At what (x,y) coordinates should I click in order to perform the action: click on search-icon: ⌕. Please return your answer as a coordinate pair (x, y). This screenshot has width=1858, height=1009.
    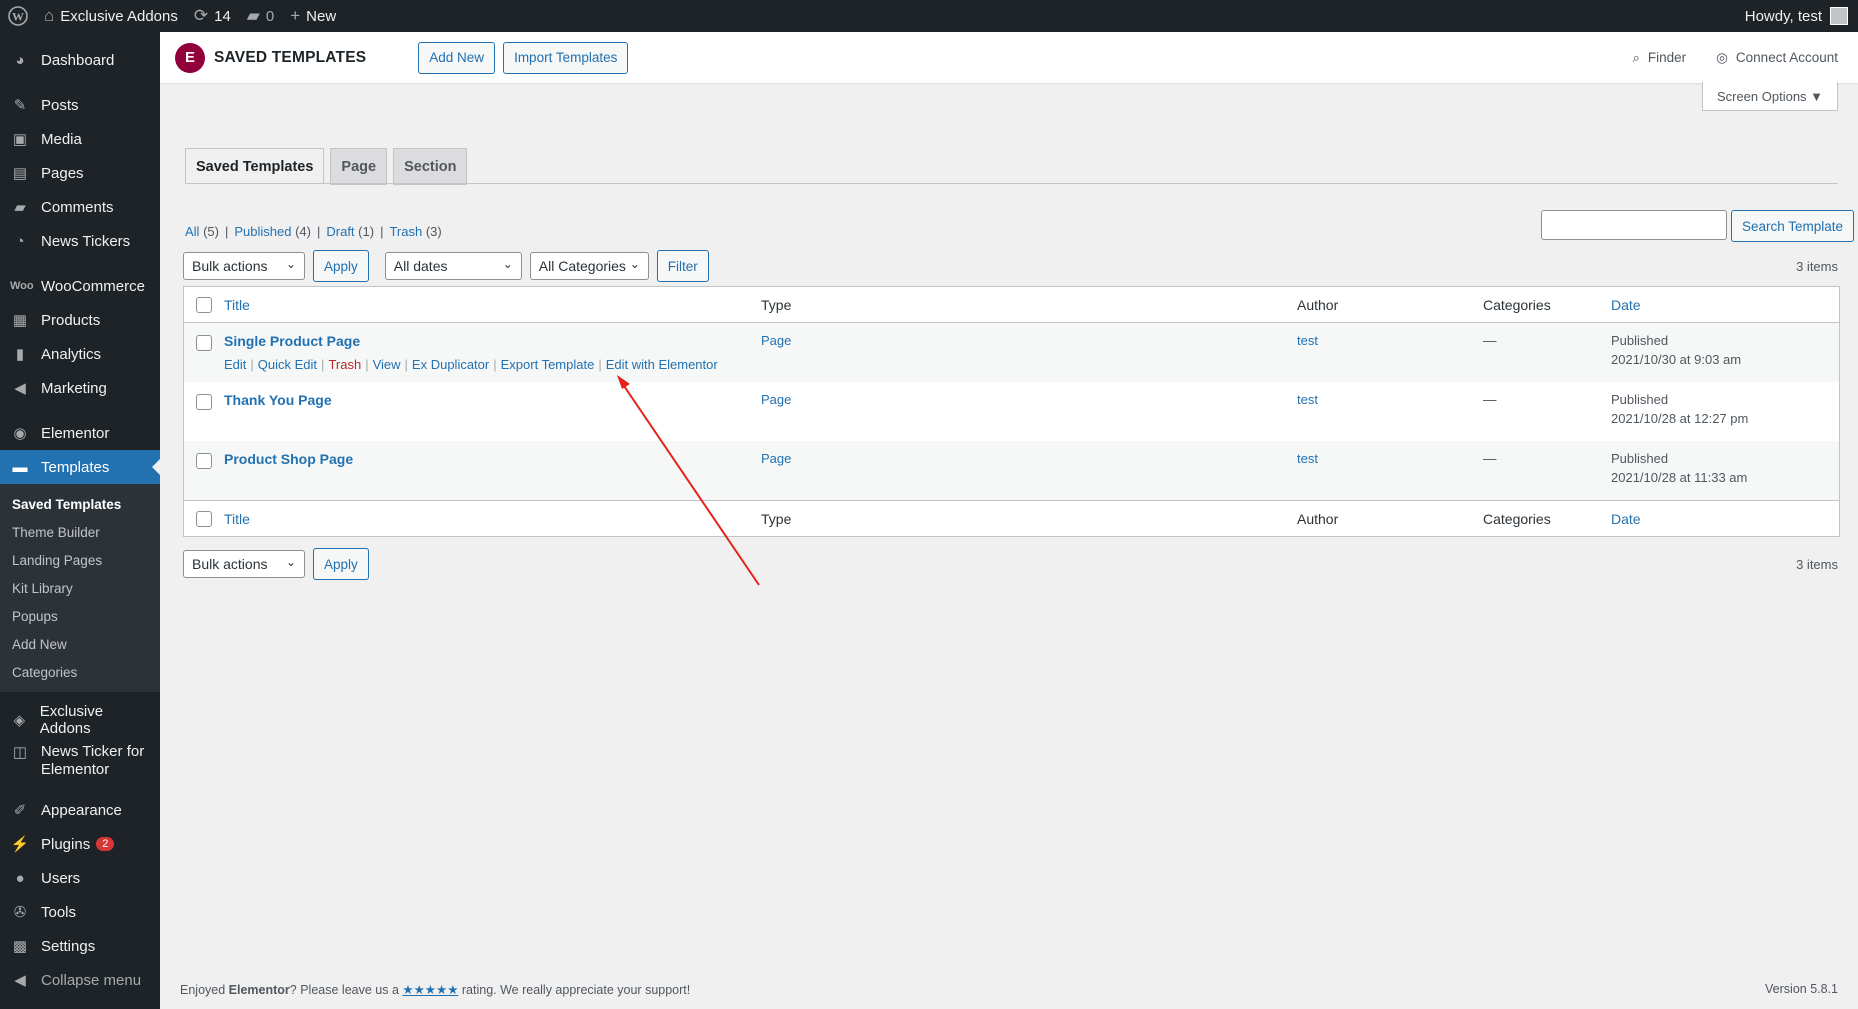
    Looking at the image, I should click on (1636, 57).